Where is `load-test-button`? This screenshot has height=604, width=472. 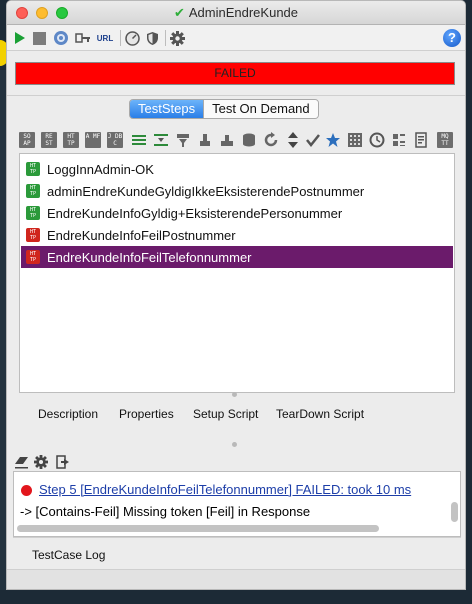 load-test-button is located at coordinates (132, 38).